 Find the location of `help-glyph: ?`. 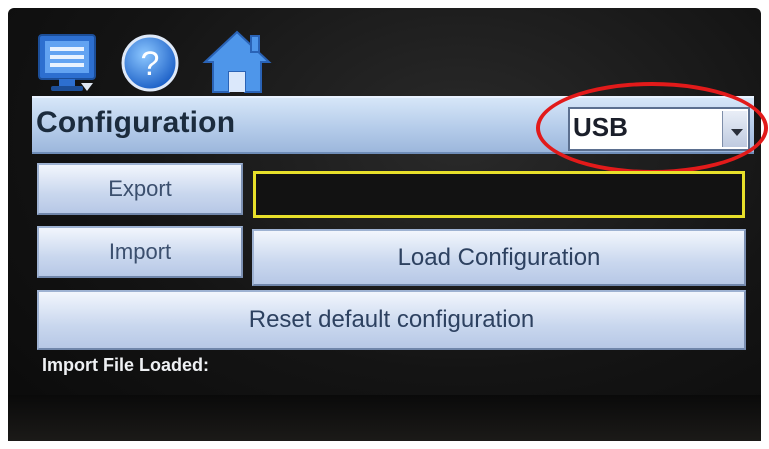

help-glyph: ? is located at coordinates (150, 64).